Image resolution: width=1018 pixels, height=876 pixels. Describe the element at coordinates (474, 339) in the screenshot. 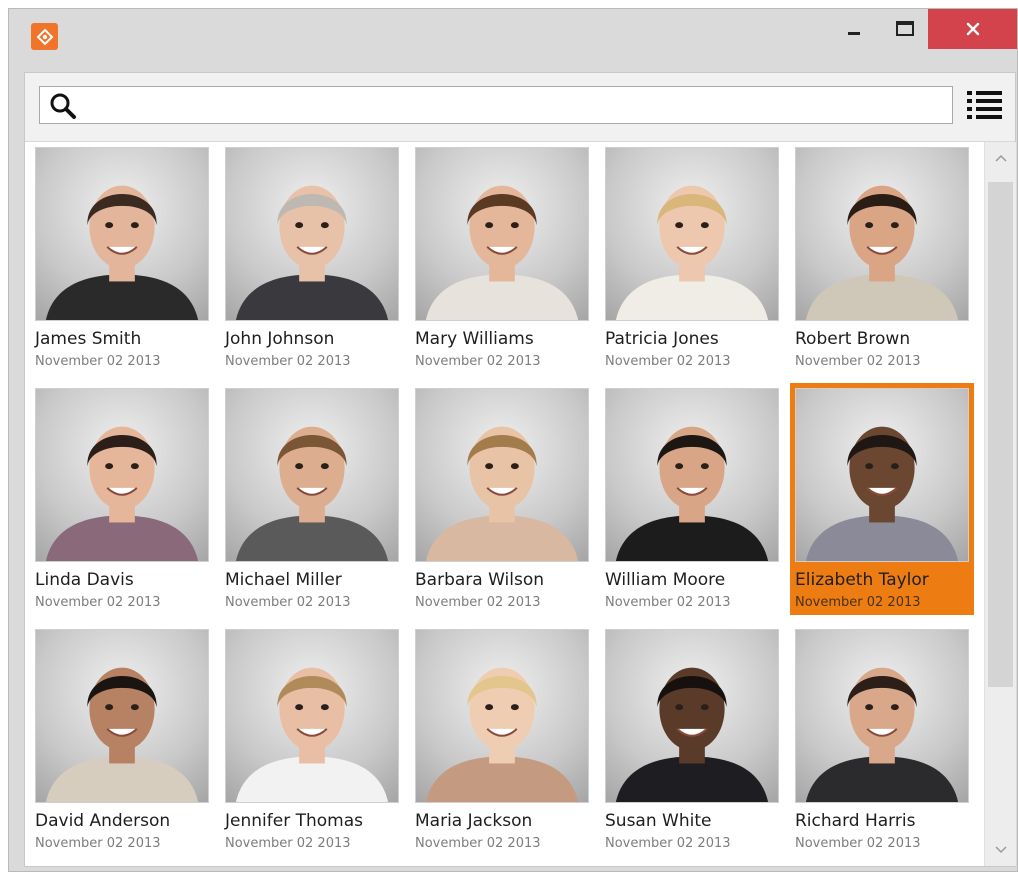

I see `person-name: Mary Williams` at that location.